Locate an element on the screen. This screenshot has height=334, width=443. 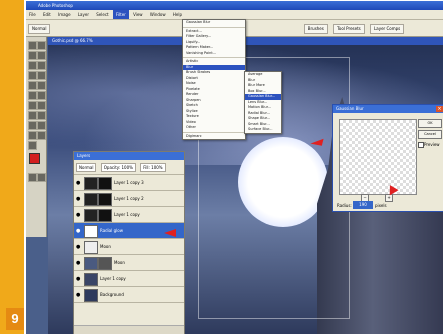
type-tool-icon is located at coordinates (32, 115).